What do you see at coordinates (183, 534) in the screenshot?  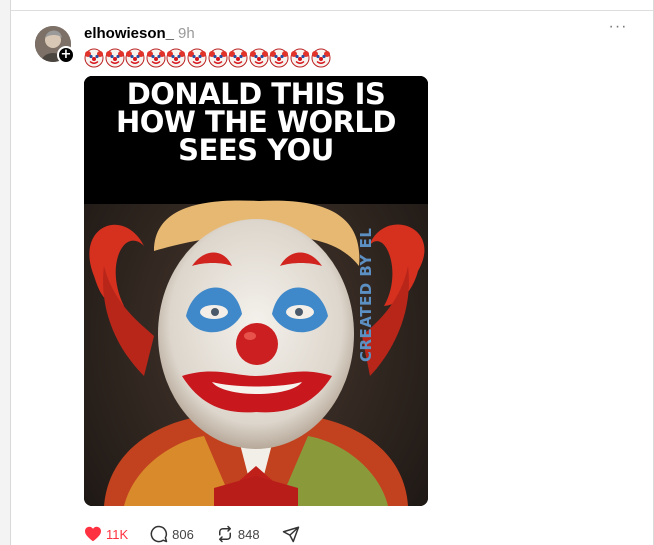 I see `comment-count: 806` at bounding box center [183, 534].